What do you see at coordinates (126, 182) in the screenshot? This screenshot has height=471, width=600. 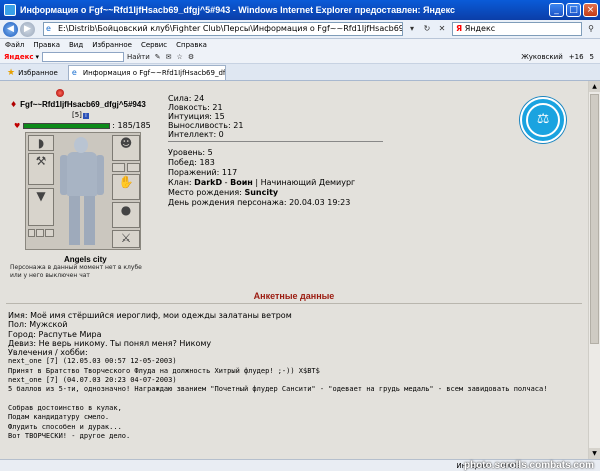 I see `gloves-icon: ✋` at bounding box center [126, 182].